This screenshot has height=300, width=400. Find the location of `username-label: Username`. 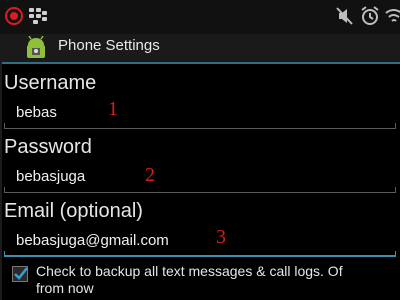

username-label: Username is located at coordinates (50, 83).